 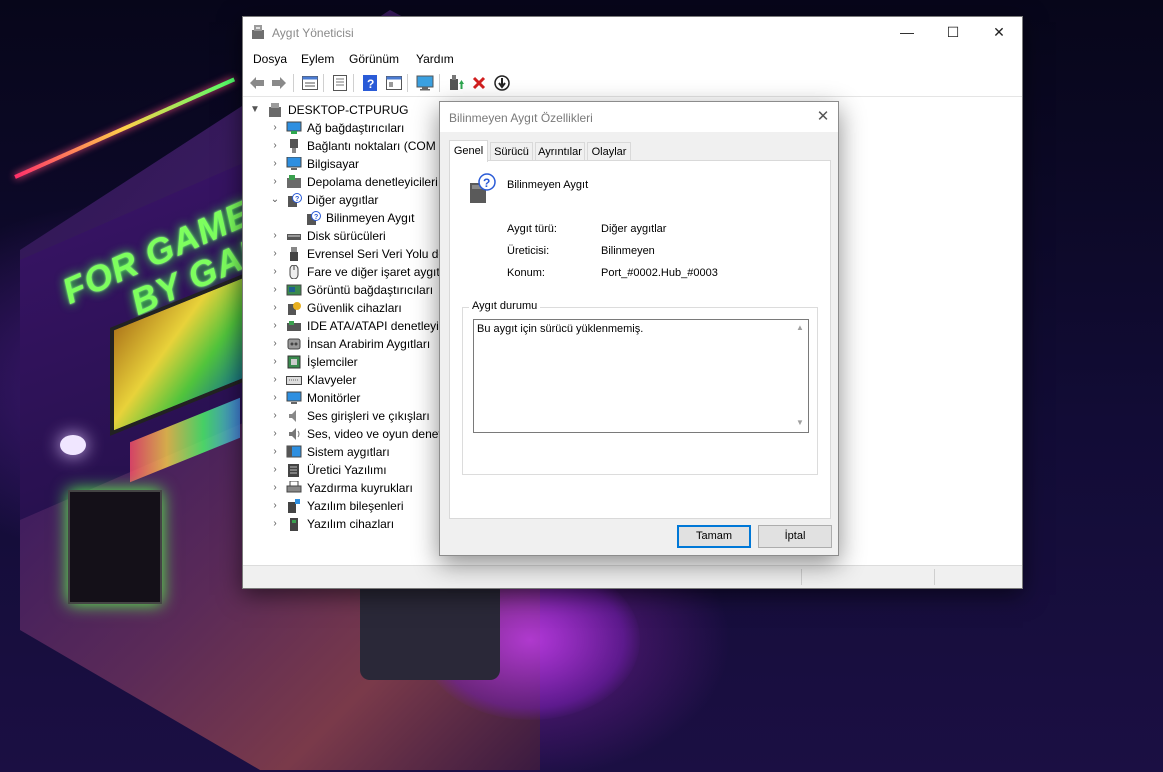 What do you see at coordinates (73, 445) in the screenshot?
I see `wallpaper-lamp` at bounding box center [73, 445].